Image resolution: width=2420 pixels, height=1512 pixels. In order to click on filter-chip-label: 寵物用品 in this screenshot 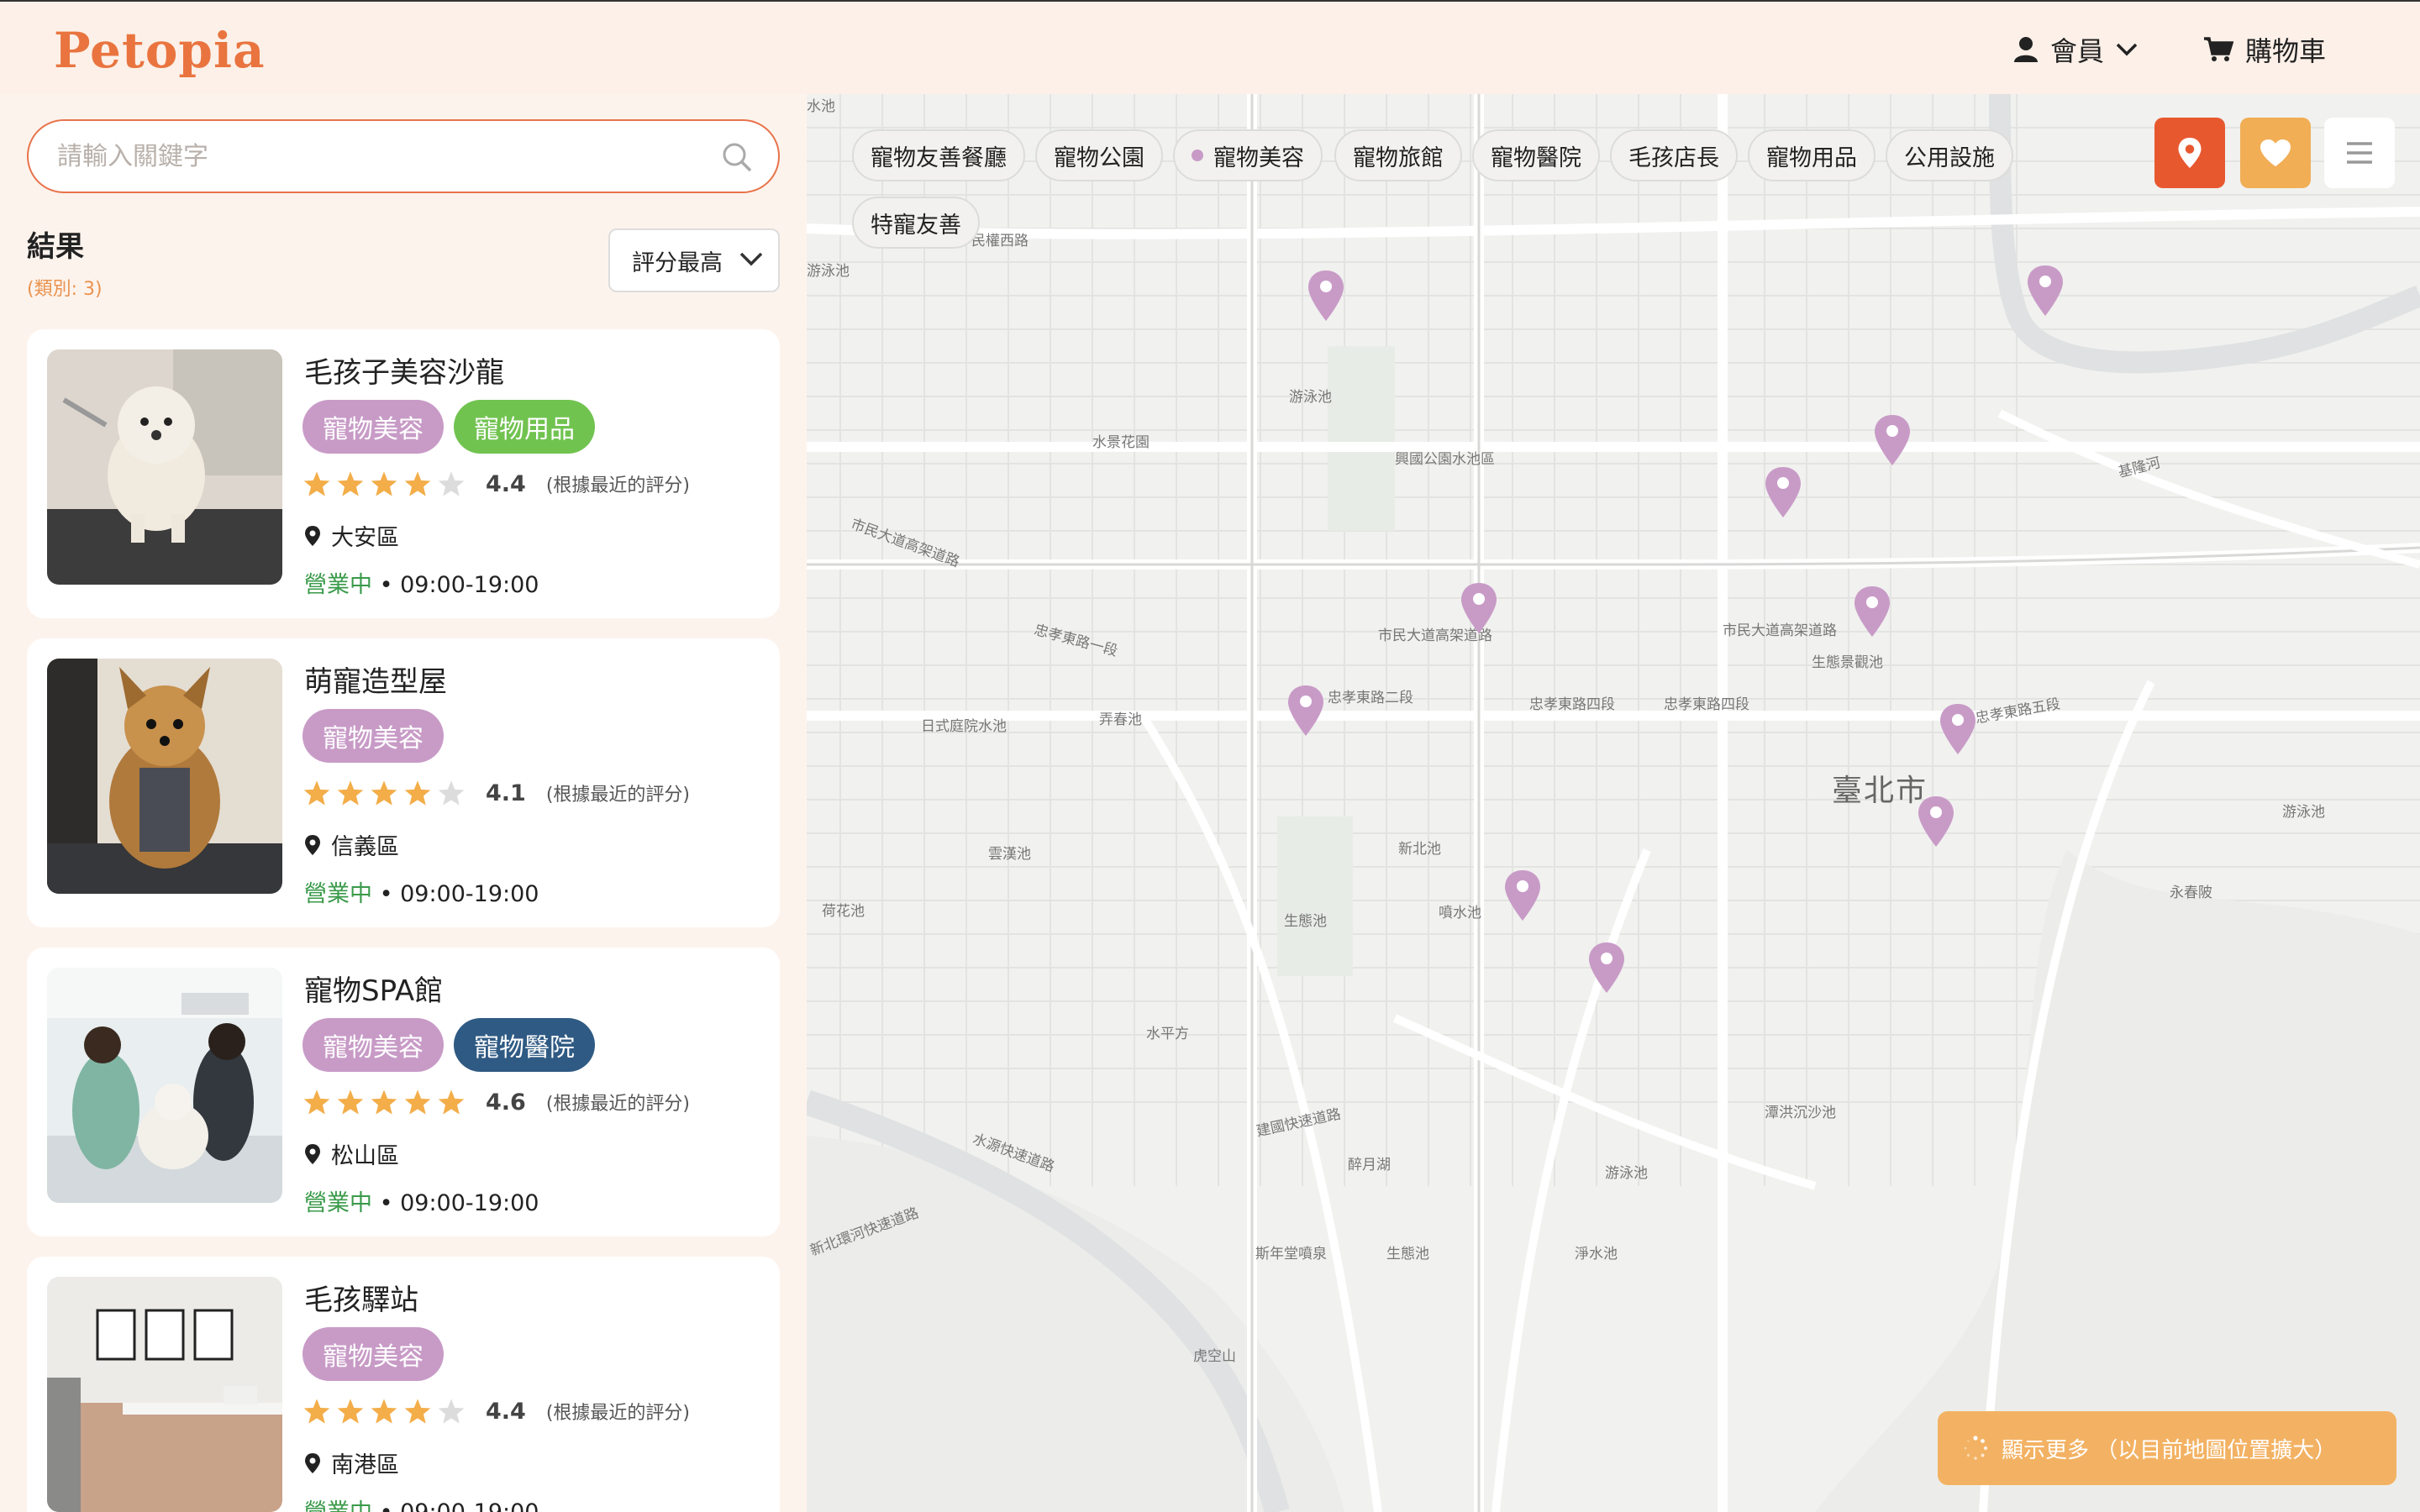, I will do `click(1811, 157)`.